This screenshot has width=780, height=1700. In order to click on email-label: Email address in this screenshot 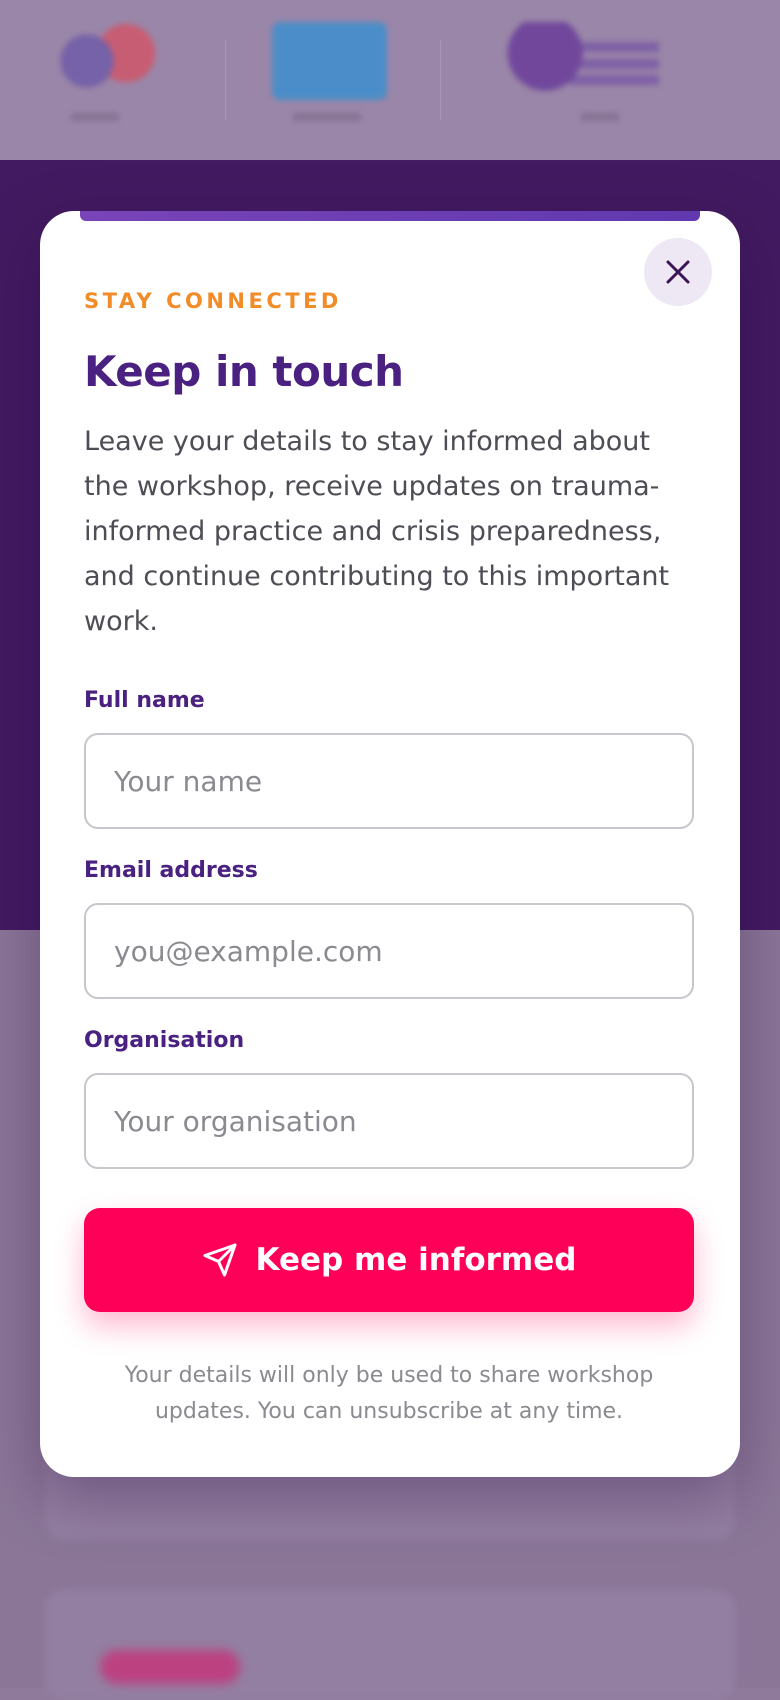, I will do `click(171, 870)`.